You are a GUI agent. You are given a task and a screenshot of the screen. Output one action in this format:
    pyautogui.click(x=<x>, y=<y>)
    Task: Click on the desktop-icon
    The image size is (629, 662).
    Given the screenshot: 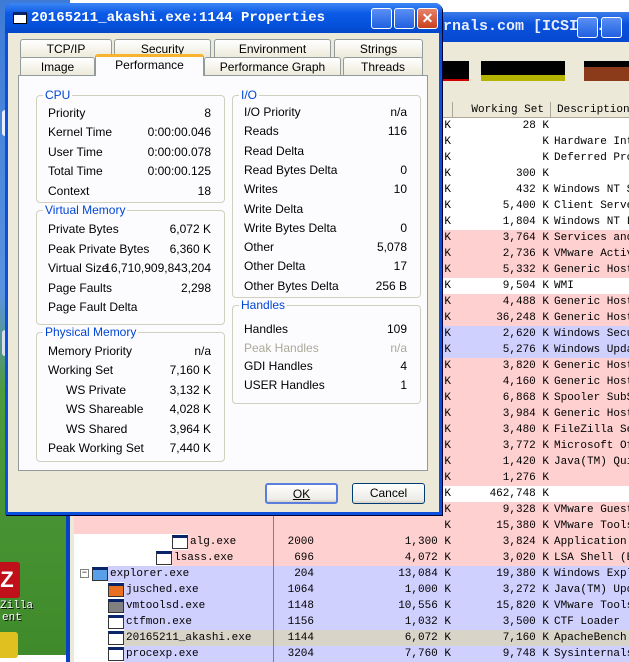 What is the action you would take?
    pyautogui.click(x=9, y=645)
    